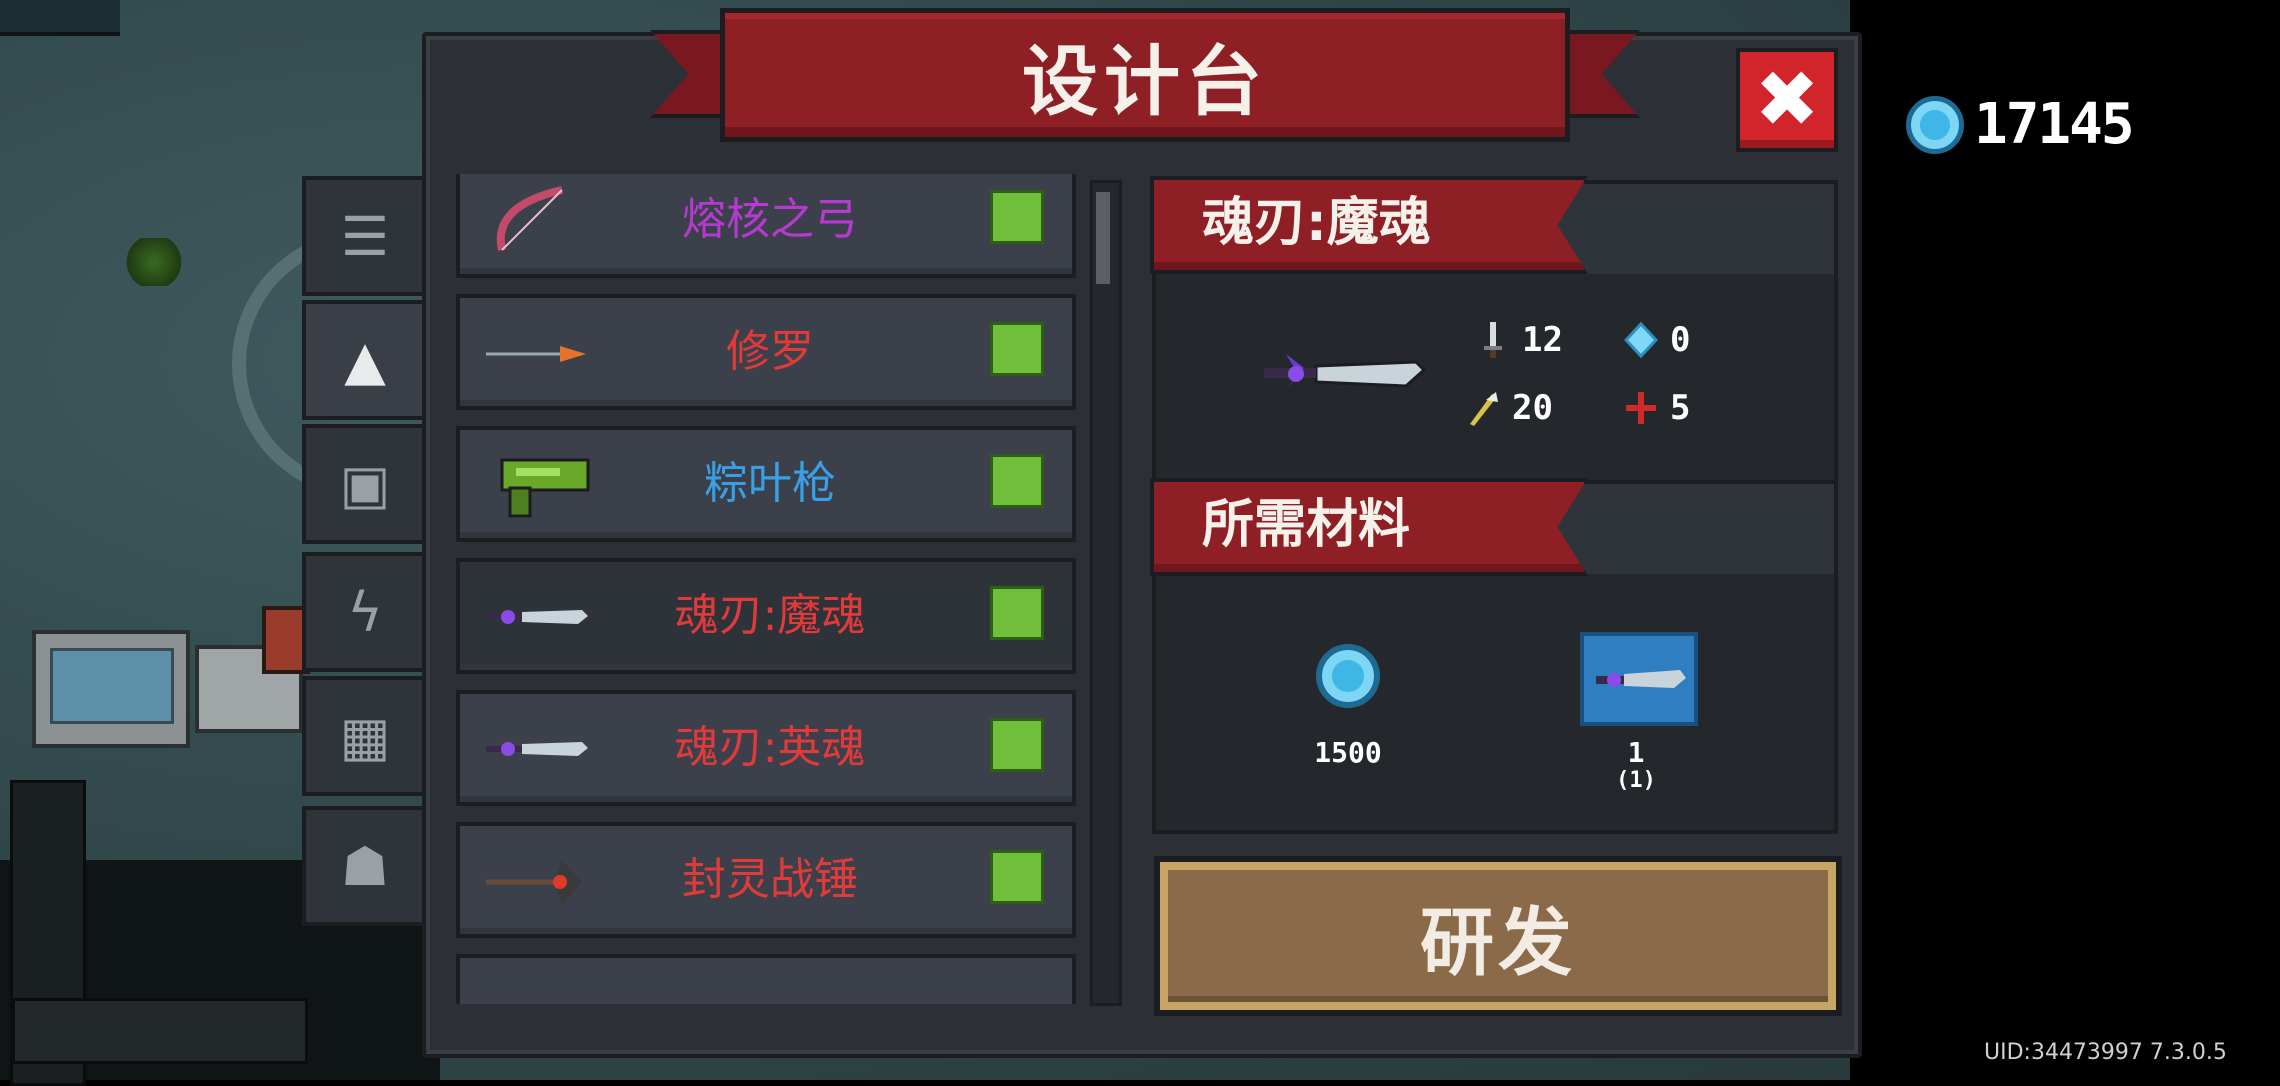 The width and height of the screenshot is (2280, 1086). I want to click on list-scrollbar, so click(1106, 593).